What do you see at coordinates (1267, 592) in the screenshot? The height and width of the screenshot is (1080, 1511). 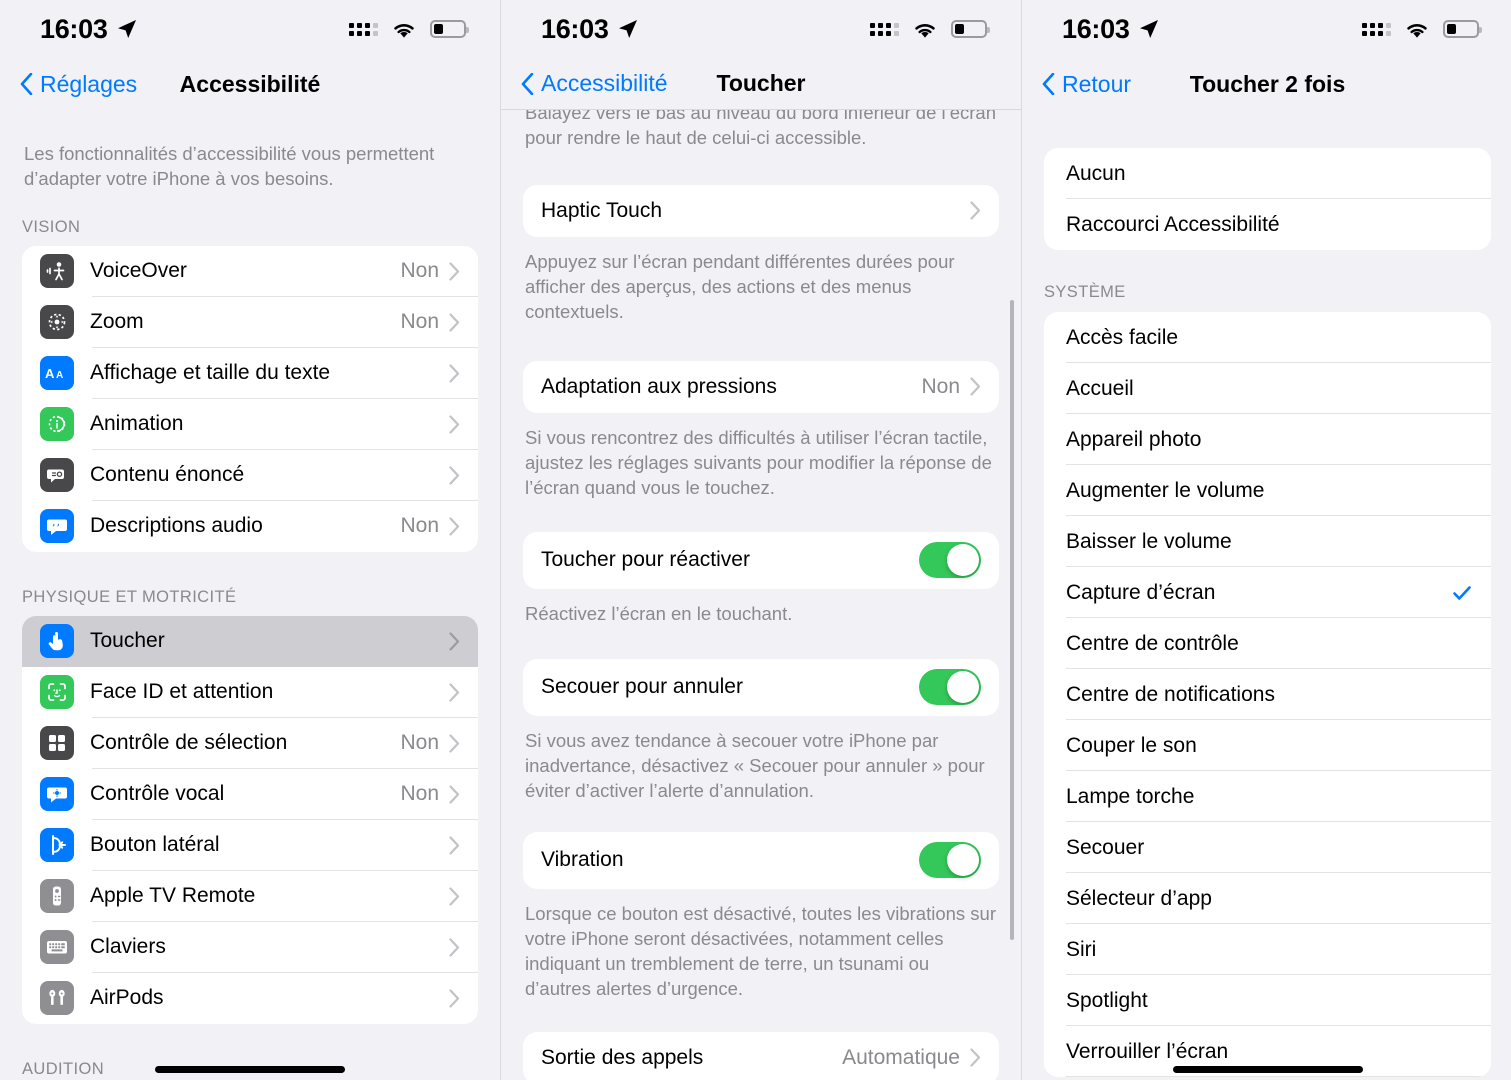 I see `option-capture-decran: Capture d’écran` at bounding box center [1267, 592].